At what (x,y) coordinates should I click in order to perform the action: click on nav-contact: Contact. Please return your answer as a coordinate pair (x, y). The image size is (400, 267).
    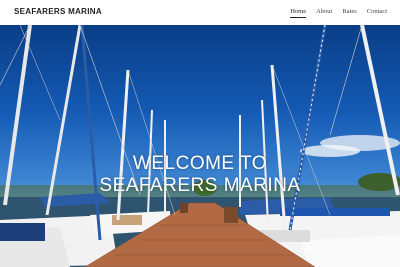
    Looking at the image, I should click on (377, 13).